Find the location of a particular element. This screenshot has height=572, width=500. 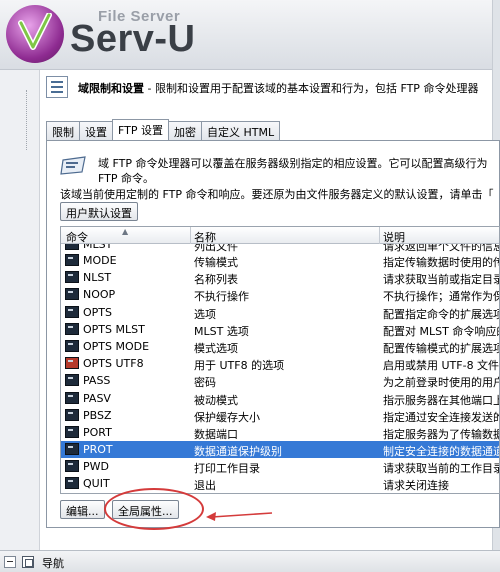

command-cell: PASV is located at coordinates (97, 398).